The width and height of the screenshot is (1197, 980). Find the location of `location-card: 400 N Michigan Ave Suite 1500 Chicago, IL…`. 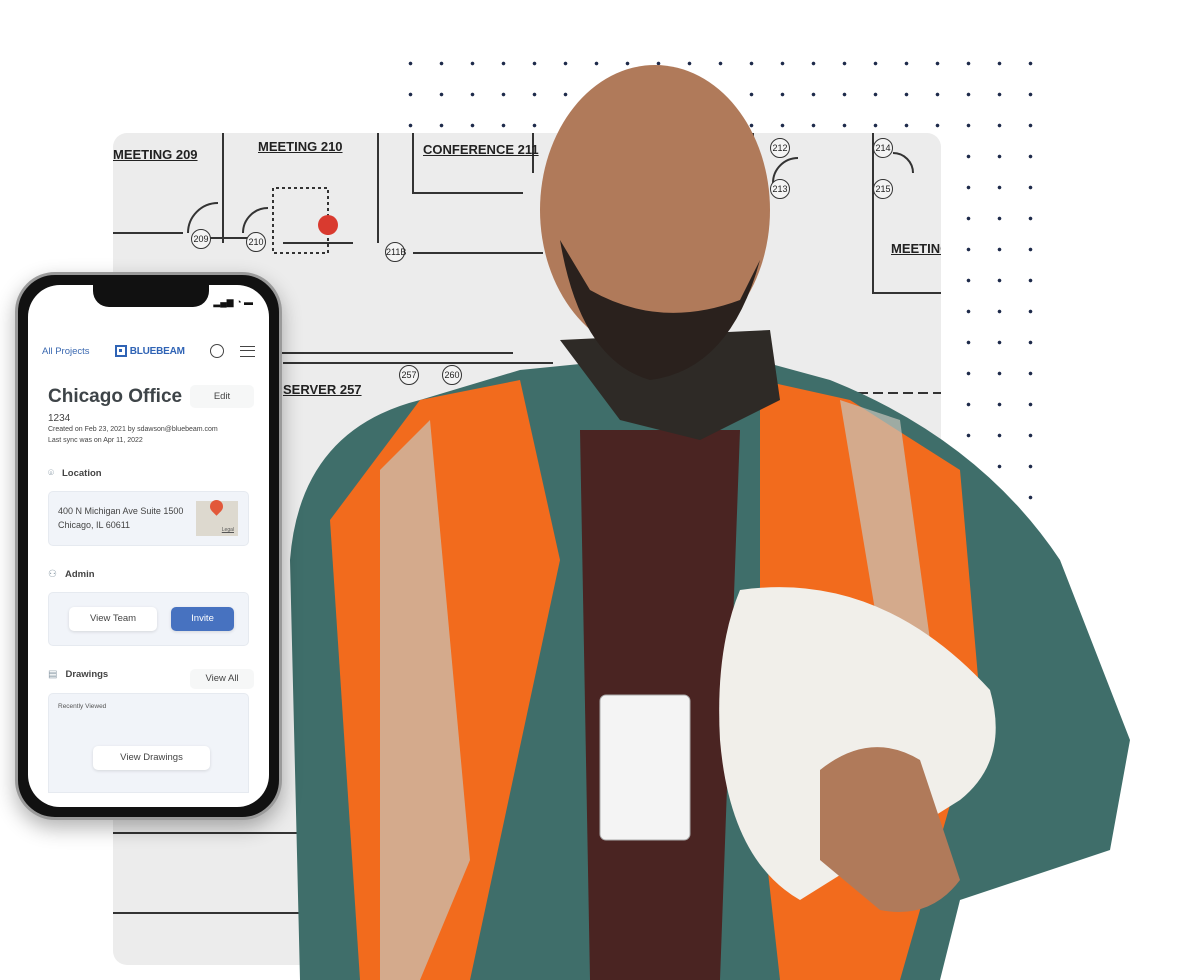

location-card: 400 N Michigan Ave Suite 1500 Chicago, IL… is located at coordinates (148, 518).